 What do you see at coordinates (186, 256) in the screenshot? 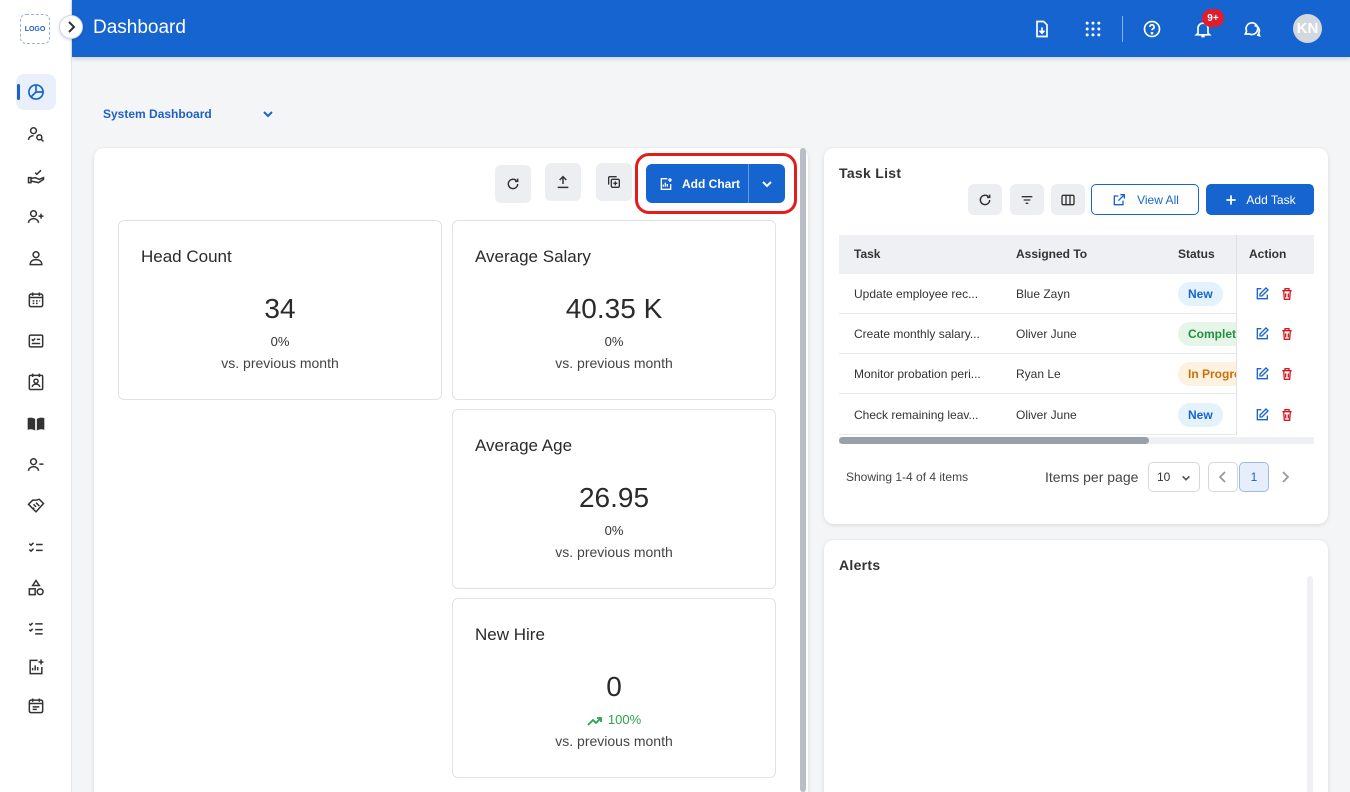
I see `kpi-title: Head Count` at bounding box center [186, 256].